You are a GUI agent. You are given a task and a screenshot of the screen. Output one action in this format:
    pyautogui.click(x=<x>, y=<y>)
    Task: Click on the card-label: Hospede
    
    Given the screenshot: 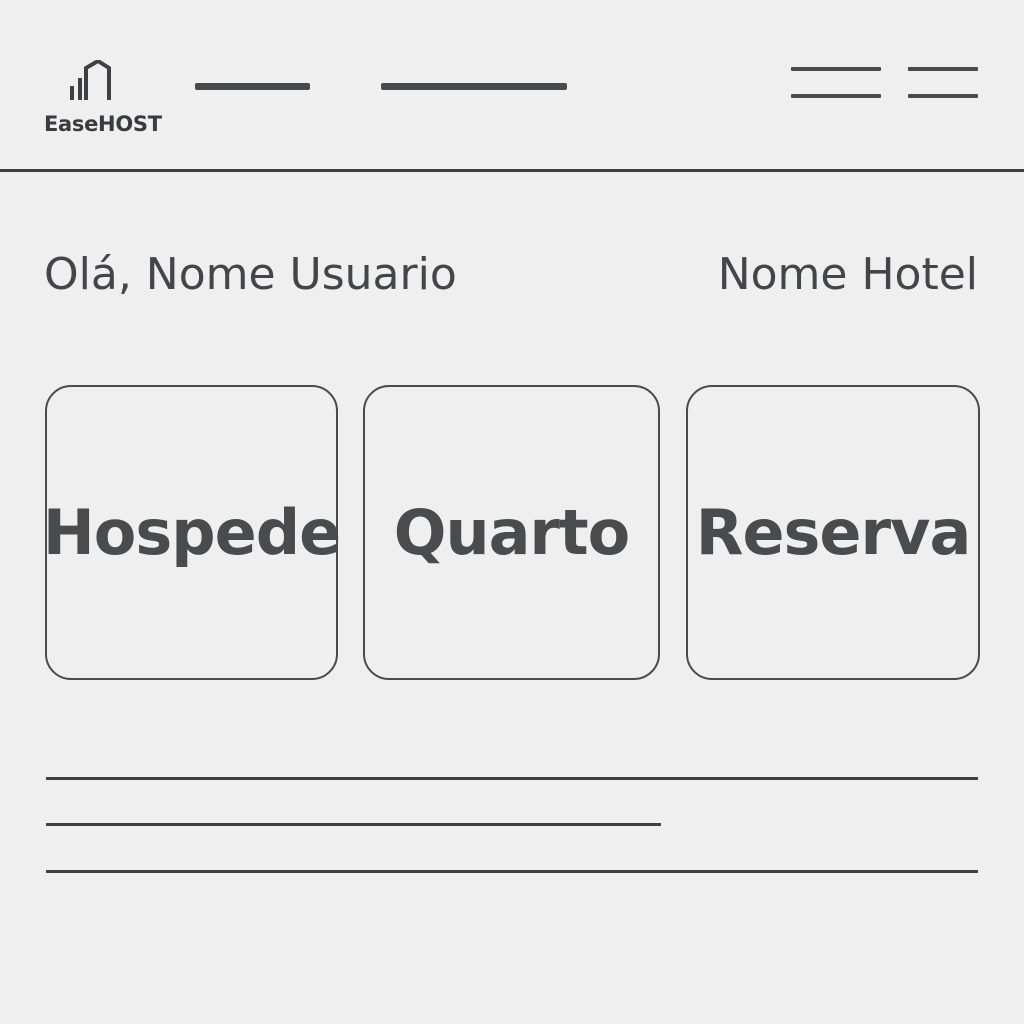 What is the action you would take?
    pyautogui.click(x=191, y=532)
    